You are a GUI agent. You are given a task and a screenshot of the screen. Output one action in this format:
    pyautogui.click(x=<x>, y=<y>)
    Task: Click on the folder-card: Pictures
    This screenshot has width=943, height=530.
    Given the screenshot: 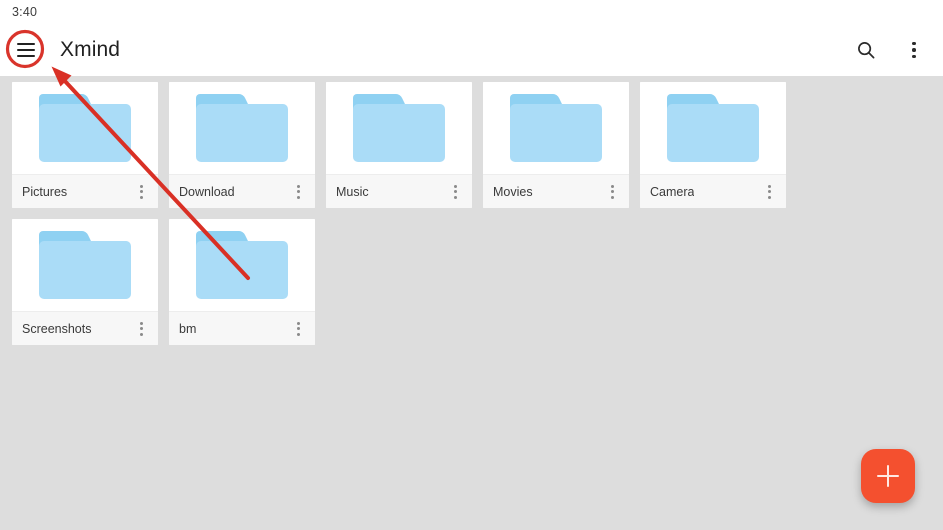 What is the action you would take?
    pyautogui.click(x=85, y=145)
    